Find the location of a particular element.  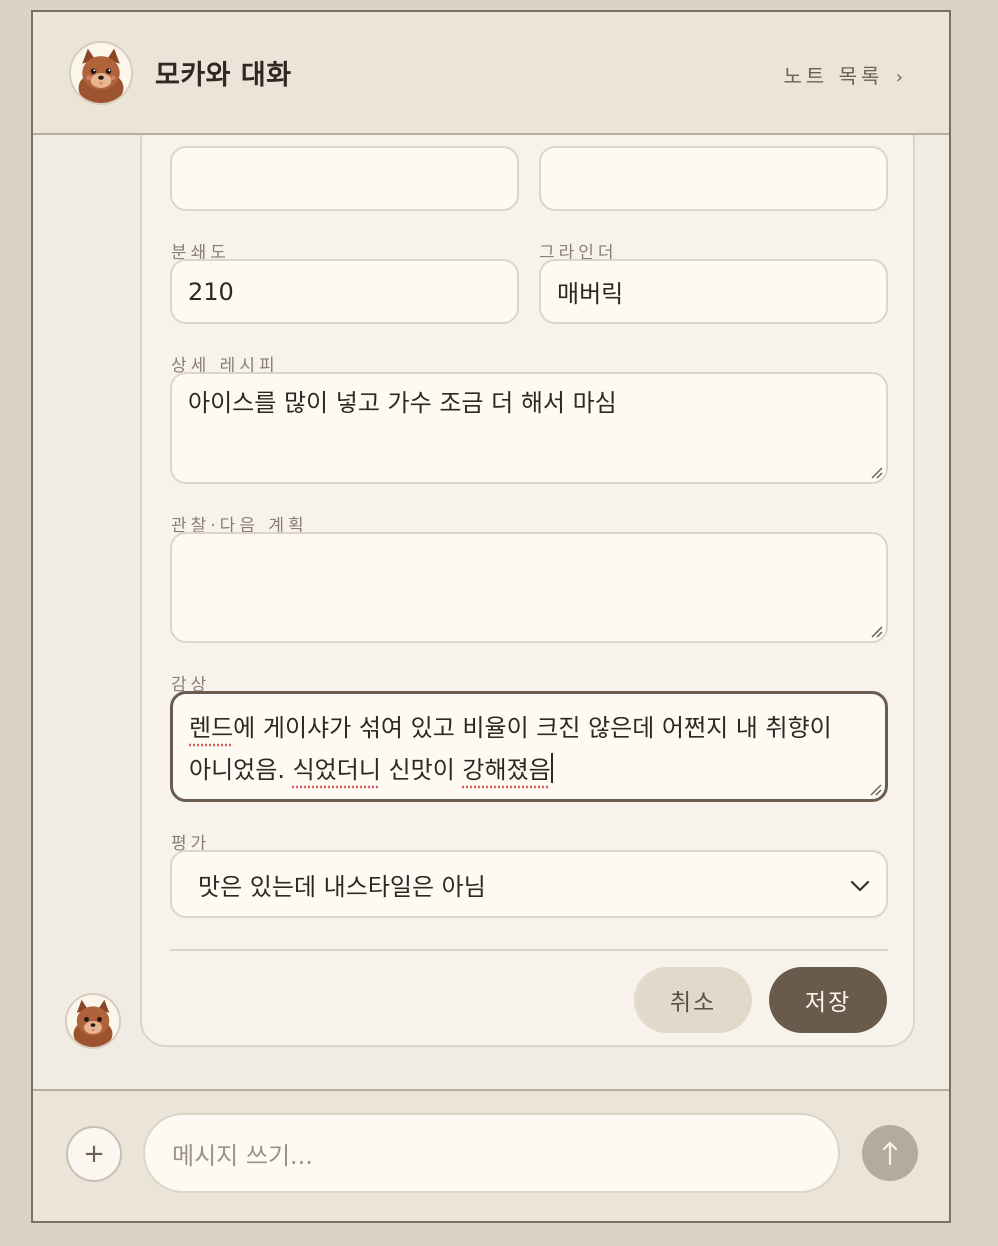

grind-value: 210 is located at coordinates (211, 291).